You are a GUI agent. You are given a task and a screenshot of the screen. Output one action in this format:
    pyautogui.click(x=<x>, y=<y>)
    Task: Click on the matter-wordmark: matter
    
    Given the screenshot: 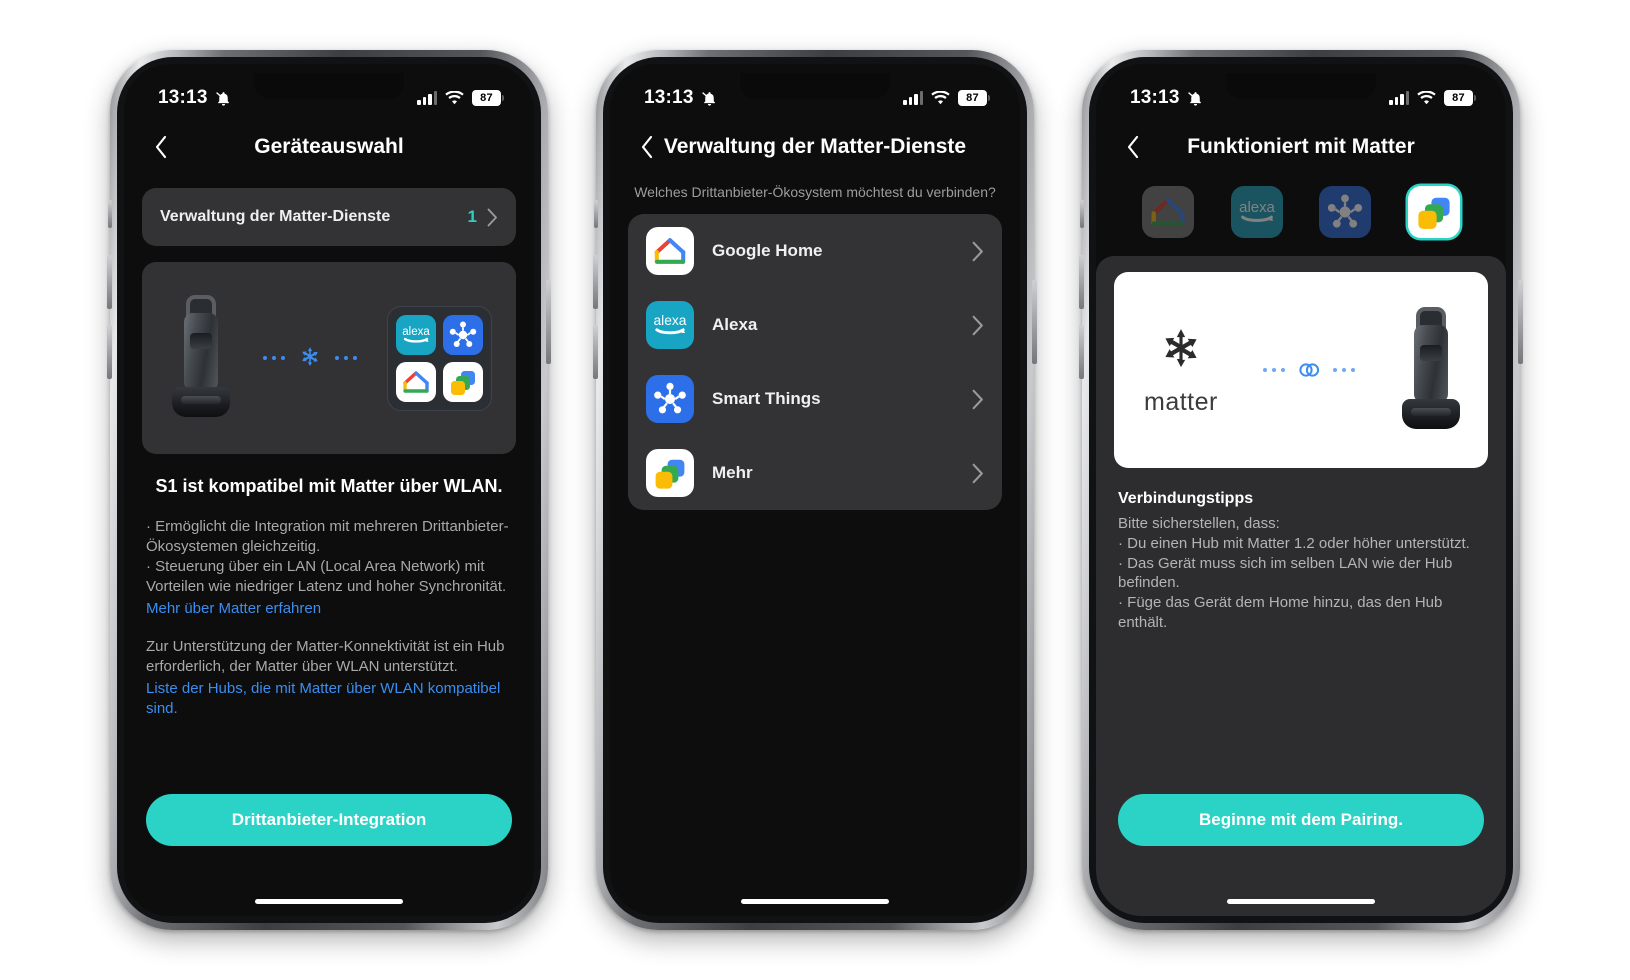 What is the action you would take?
    pyautogui.click(x=1181, y=402)
    